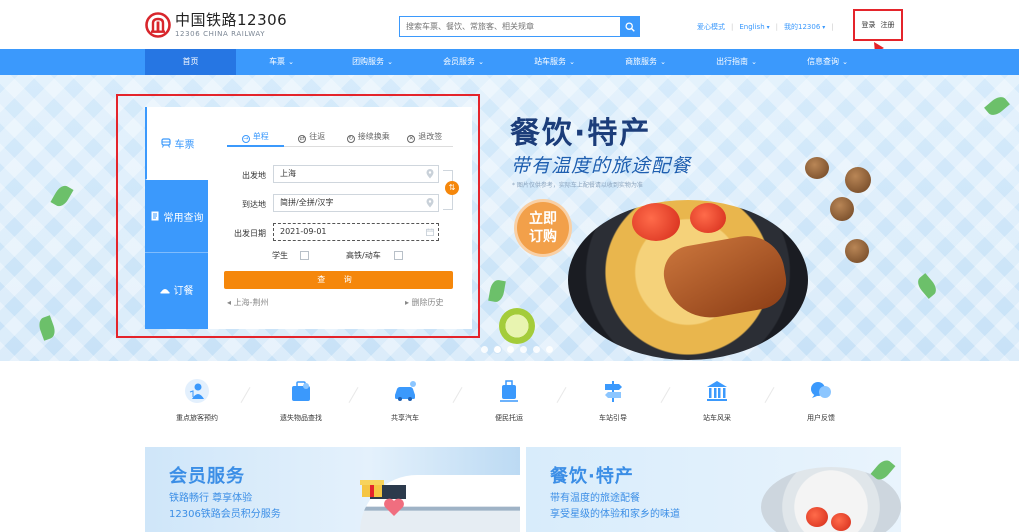 This screenshot has height=532, width=1019. What do you see at coordinates (736, 62) in the screenshot?
I see `nav-item-guide: 出行指南 ⌄` at bounding box center [736, 62].